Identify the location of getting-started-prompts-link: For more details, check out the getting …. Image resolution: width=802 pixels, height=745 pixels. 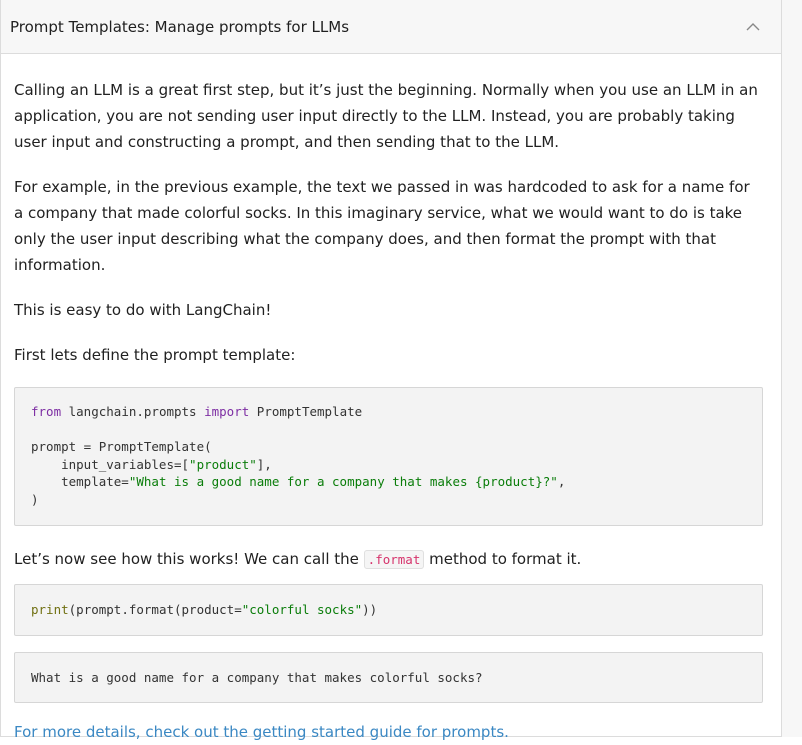
(261, 732).